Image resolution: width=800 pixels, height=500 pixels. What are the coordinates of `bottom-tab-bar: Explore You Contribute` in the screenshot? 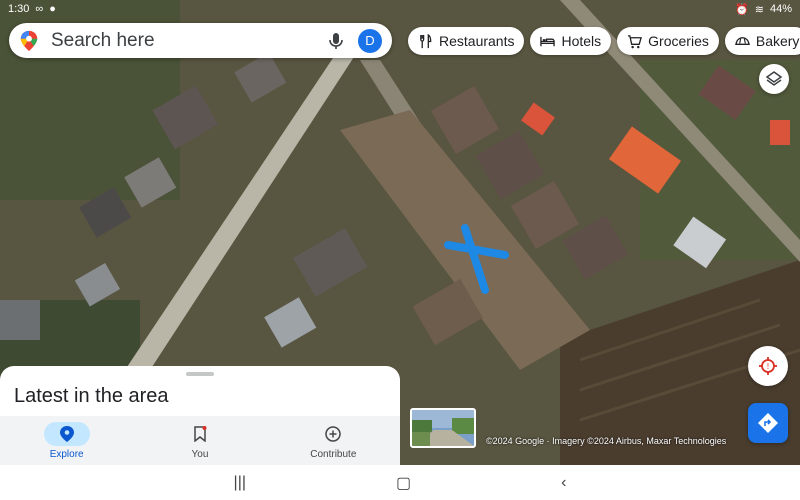 It's located at (200, 441).